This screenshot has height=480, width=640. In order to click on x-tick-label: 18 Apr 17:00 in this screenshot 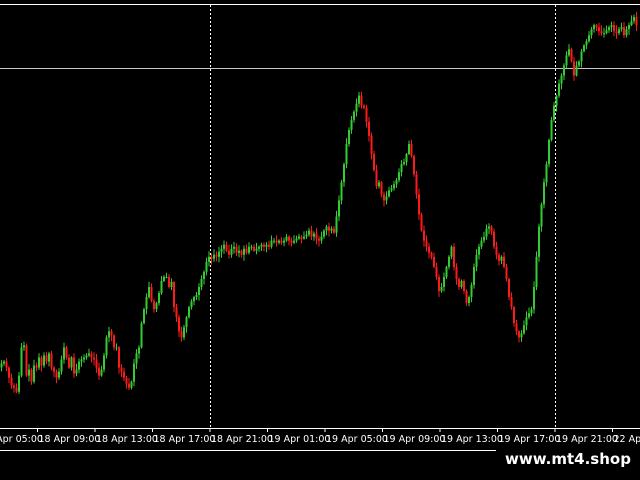, I will do `click(185, 439)`.